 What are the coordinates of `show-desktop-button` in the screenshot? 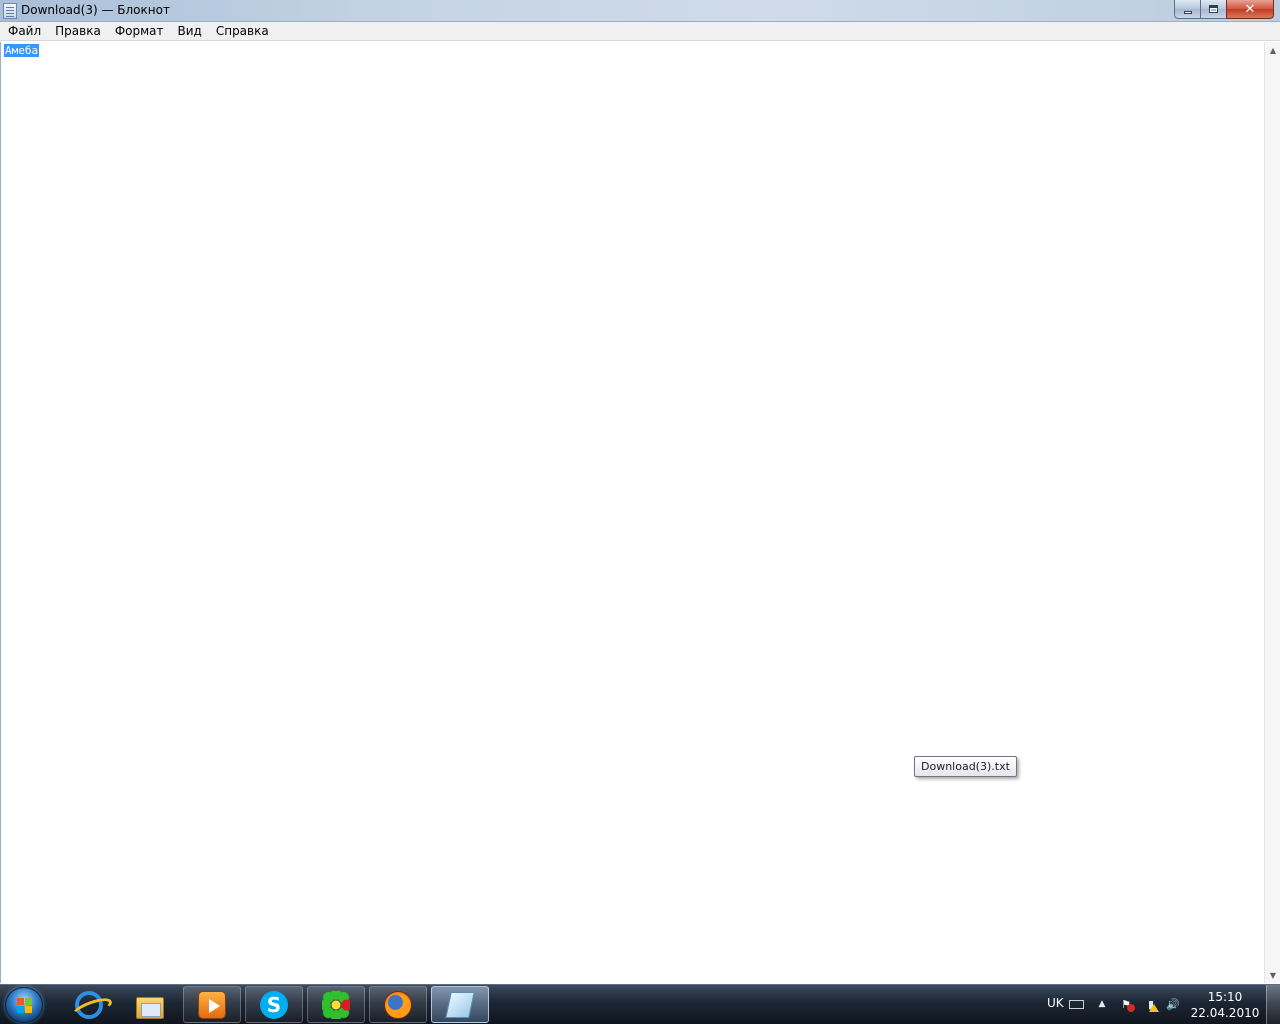 It's located at (1273, 1004).